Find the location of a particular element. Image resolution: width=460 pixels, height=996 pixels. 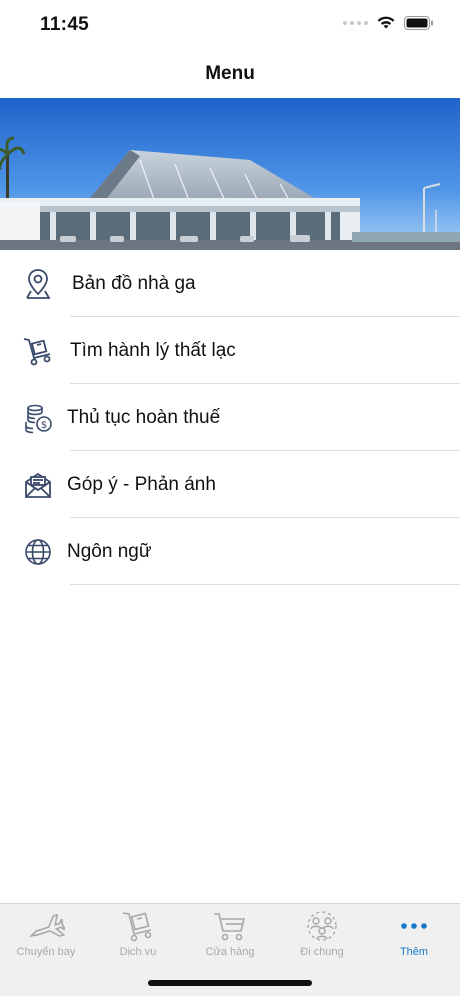

page-title: Menu is located at coordinates (230, 73).